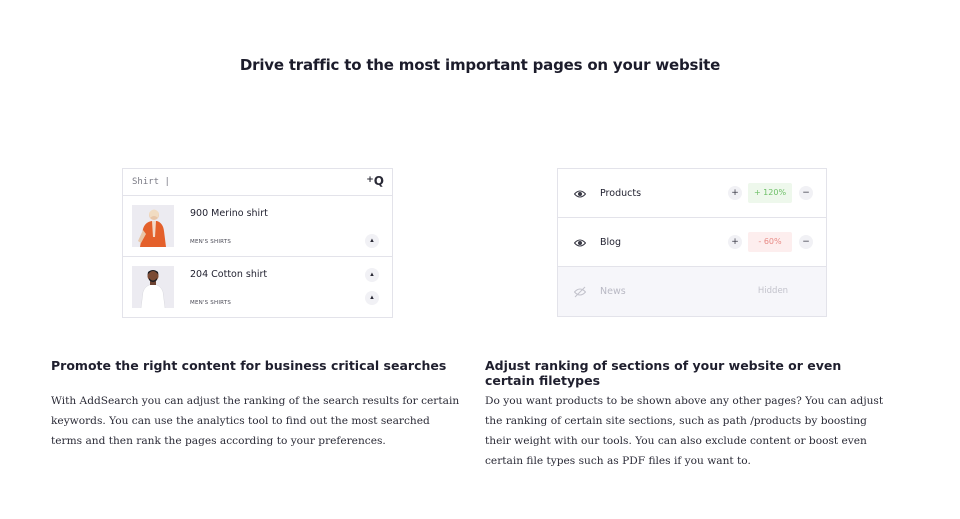 Image resolution: width=960 pixels, height=519 pixels. What do you see at coordinates (370, 180) in the screenshot?
I see `plus-icon: +` at bounding box center [370, 180].